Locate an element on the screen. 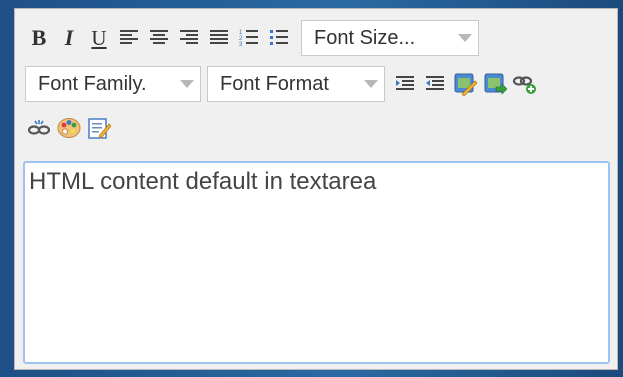 The height and width of the screenshot is (377, 623). align-left-button is located at coordinates (129, 38).